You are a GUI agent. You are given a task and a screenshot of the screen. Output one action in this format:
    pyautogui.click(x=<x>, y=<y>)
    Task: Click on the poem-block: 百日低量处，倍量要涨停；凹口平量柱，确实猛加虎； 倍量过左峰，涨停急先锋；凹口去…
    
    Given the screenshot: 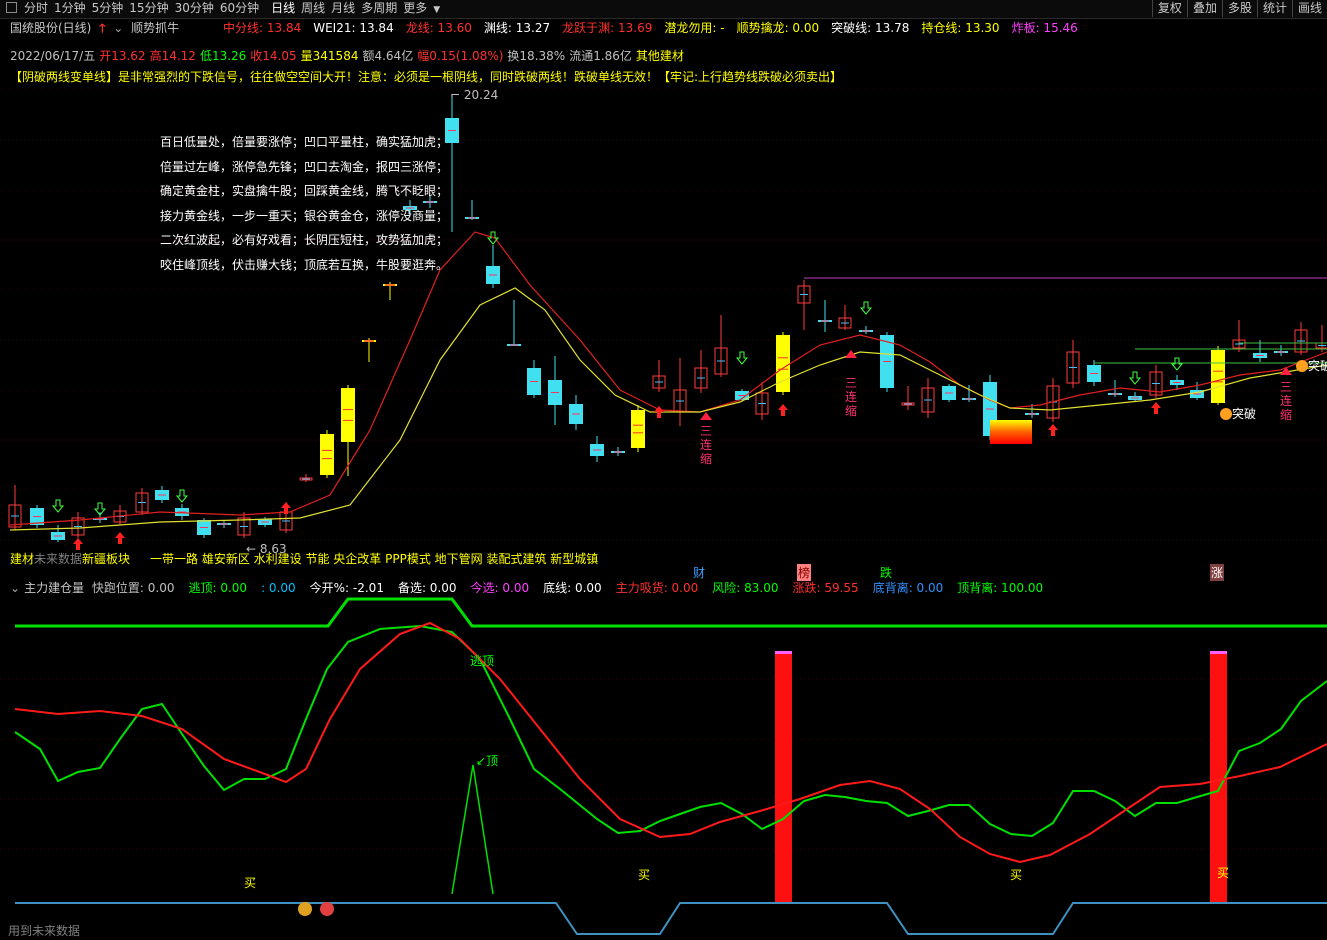 What is the action you would take?
    pyautogui.click(x=304, y=203)
    